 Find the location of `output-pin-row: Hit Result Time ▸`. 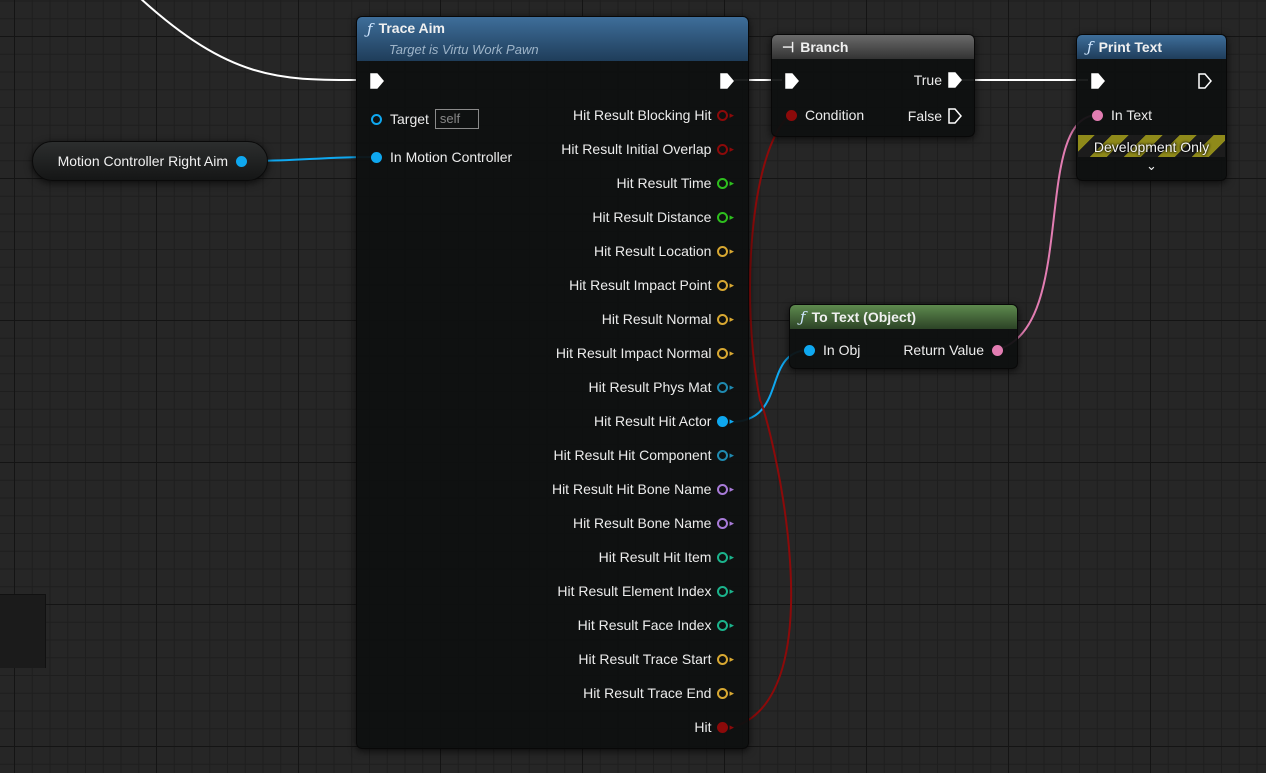

output-pin-row: Hit Result Time ▸ is located at coordinates (675, 183).